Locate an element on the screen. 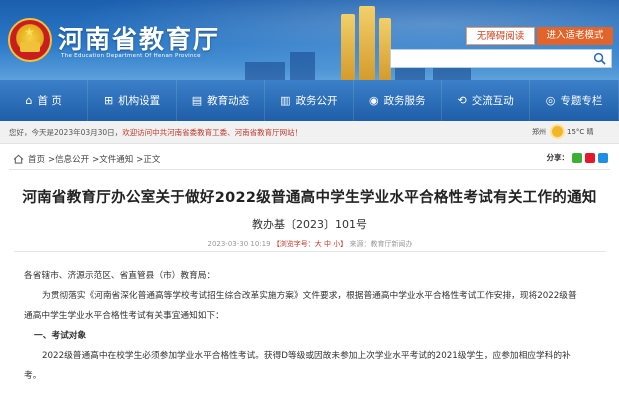  breadcrumb-bar: 首页 >信息公开 >文件通知 >正文 分享： is located at coordinates (309, 159).